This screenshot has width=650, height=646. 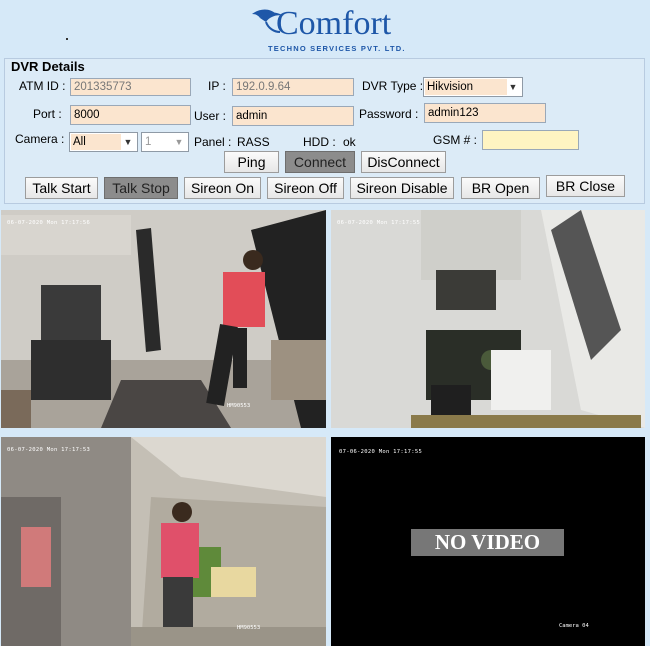 What do you see at coordinates (130, 87) in the screenshot?
I see `atm-id-field: 201335773` at bounding box center [130, 87].